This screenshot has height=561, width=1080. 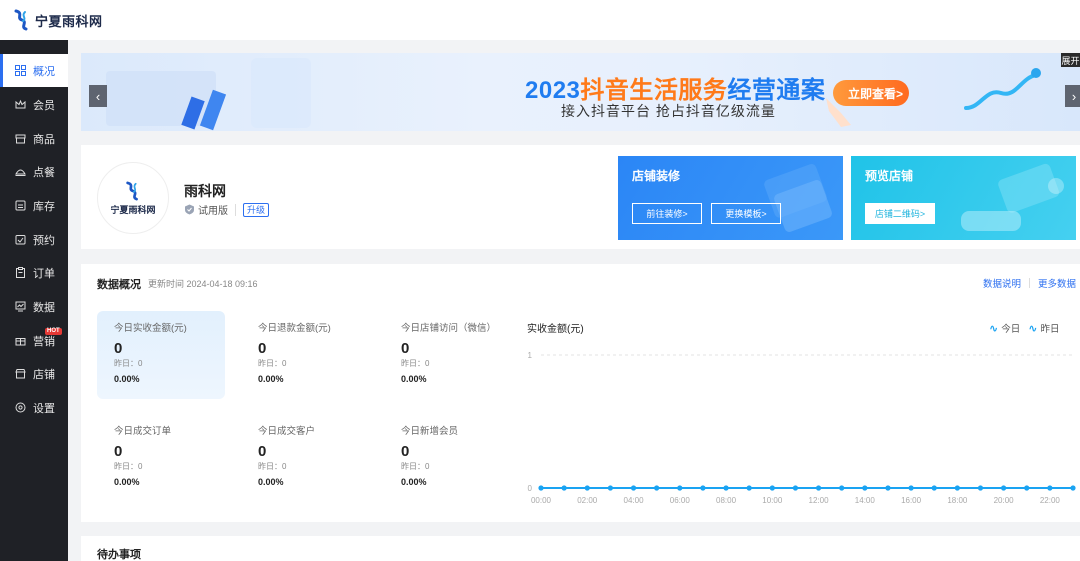 I want to click on calendar-check-icon, so click(x=20, y=240).